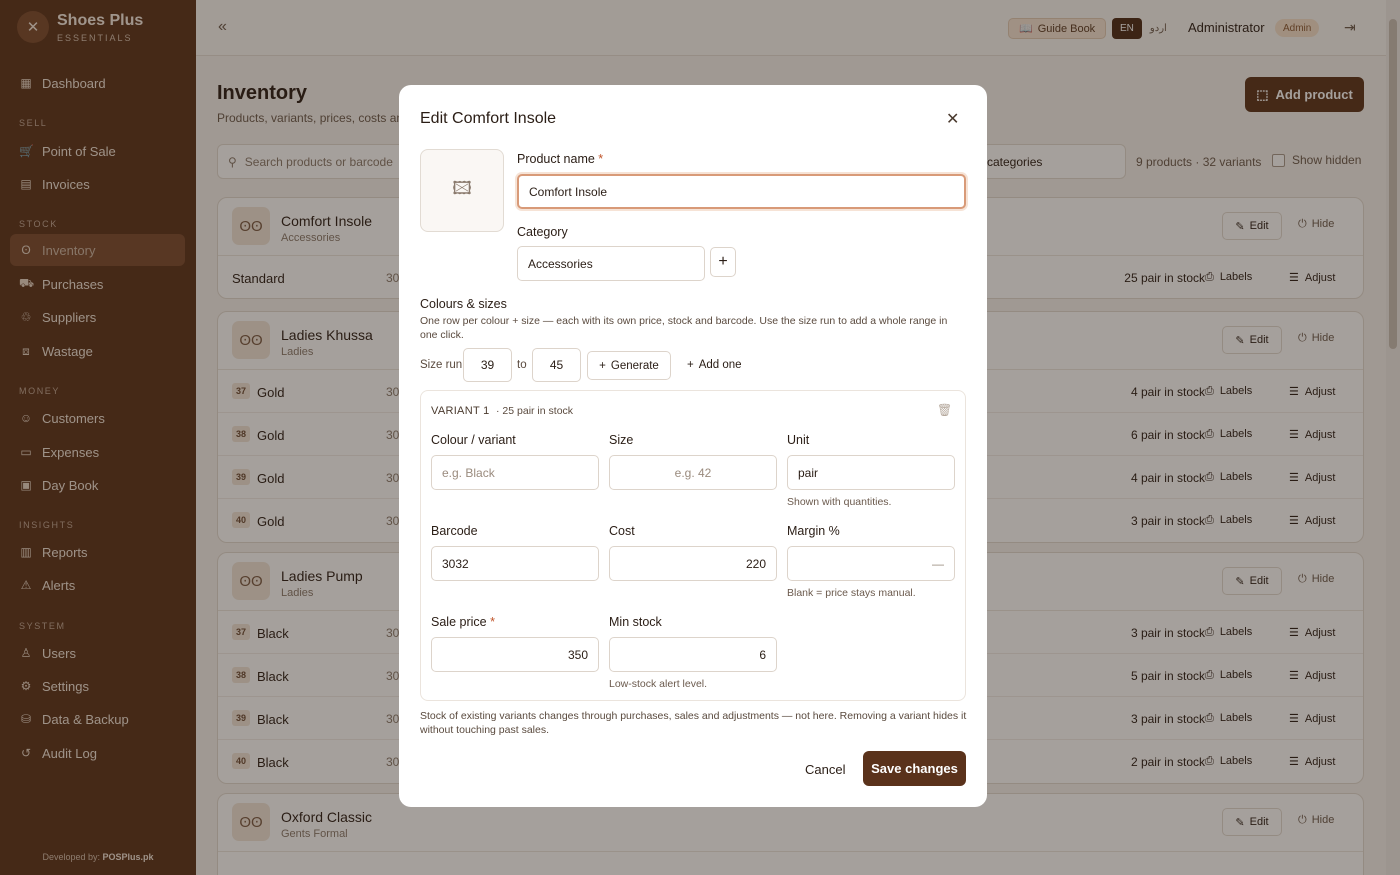  I want to click on category-label: Category, so click(542, 232).